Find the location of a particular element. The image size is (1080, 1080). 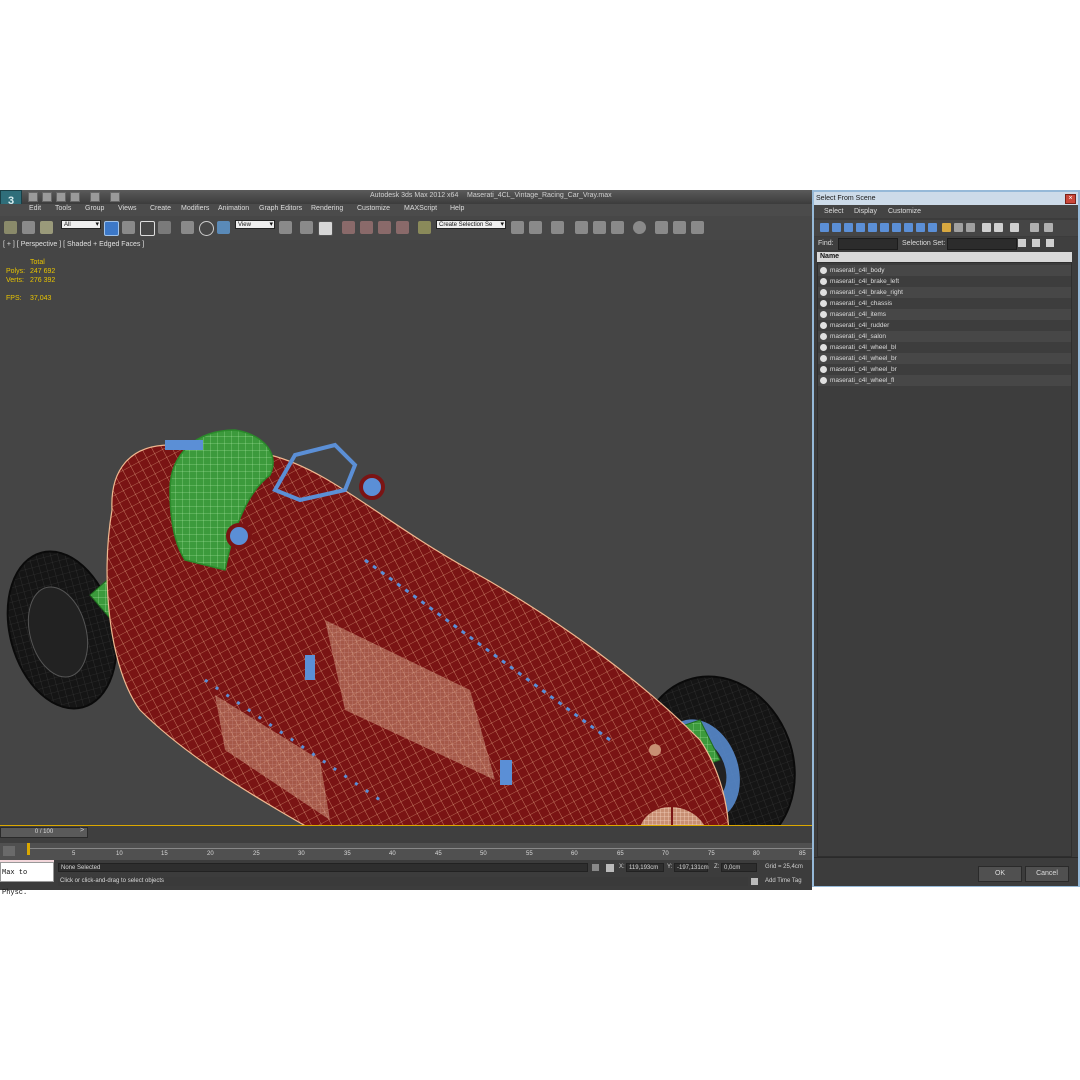

schematic-view-icon is located at coordinates (617, 227).